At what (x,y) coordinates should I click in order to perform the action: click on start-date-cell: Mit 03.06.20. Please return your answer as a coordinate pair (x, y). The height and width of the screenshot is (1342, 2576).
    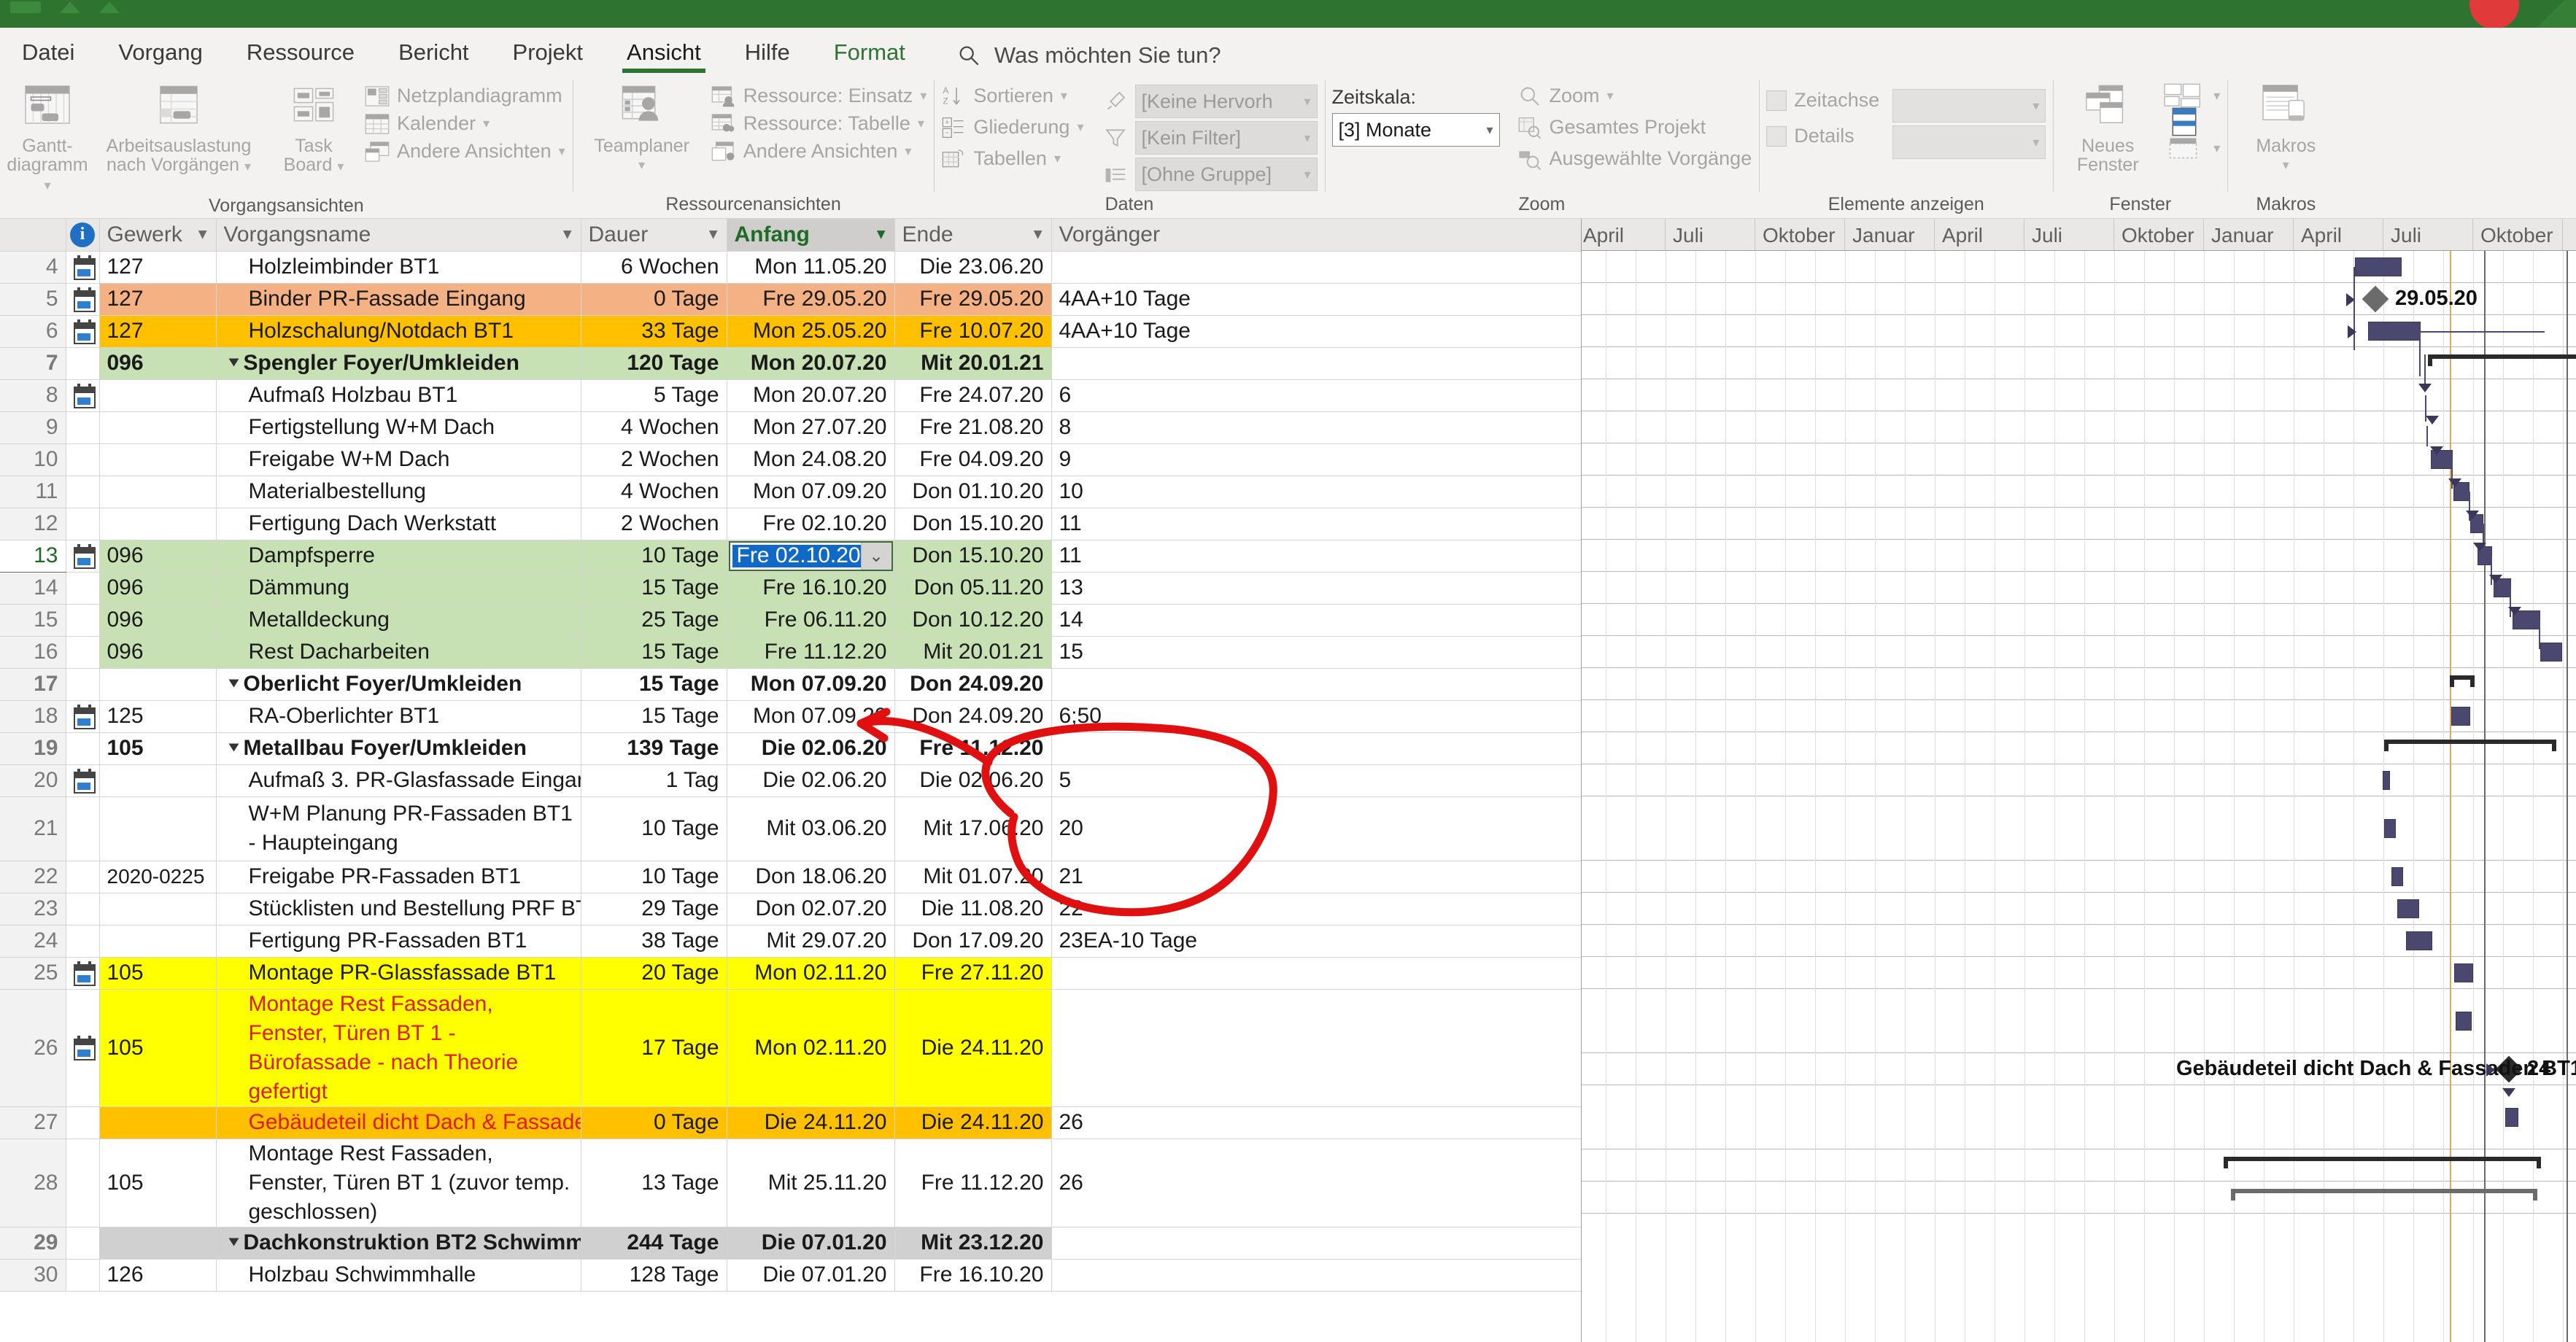
    Looking at the image, I should click on (811, 828).